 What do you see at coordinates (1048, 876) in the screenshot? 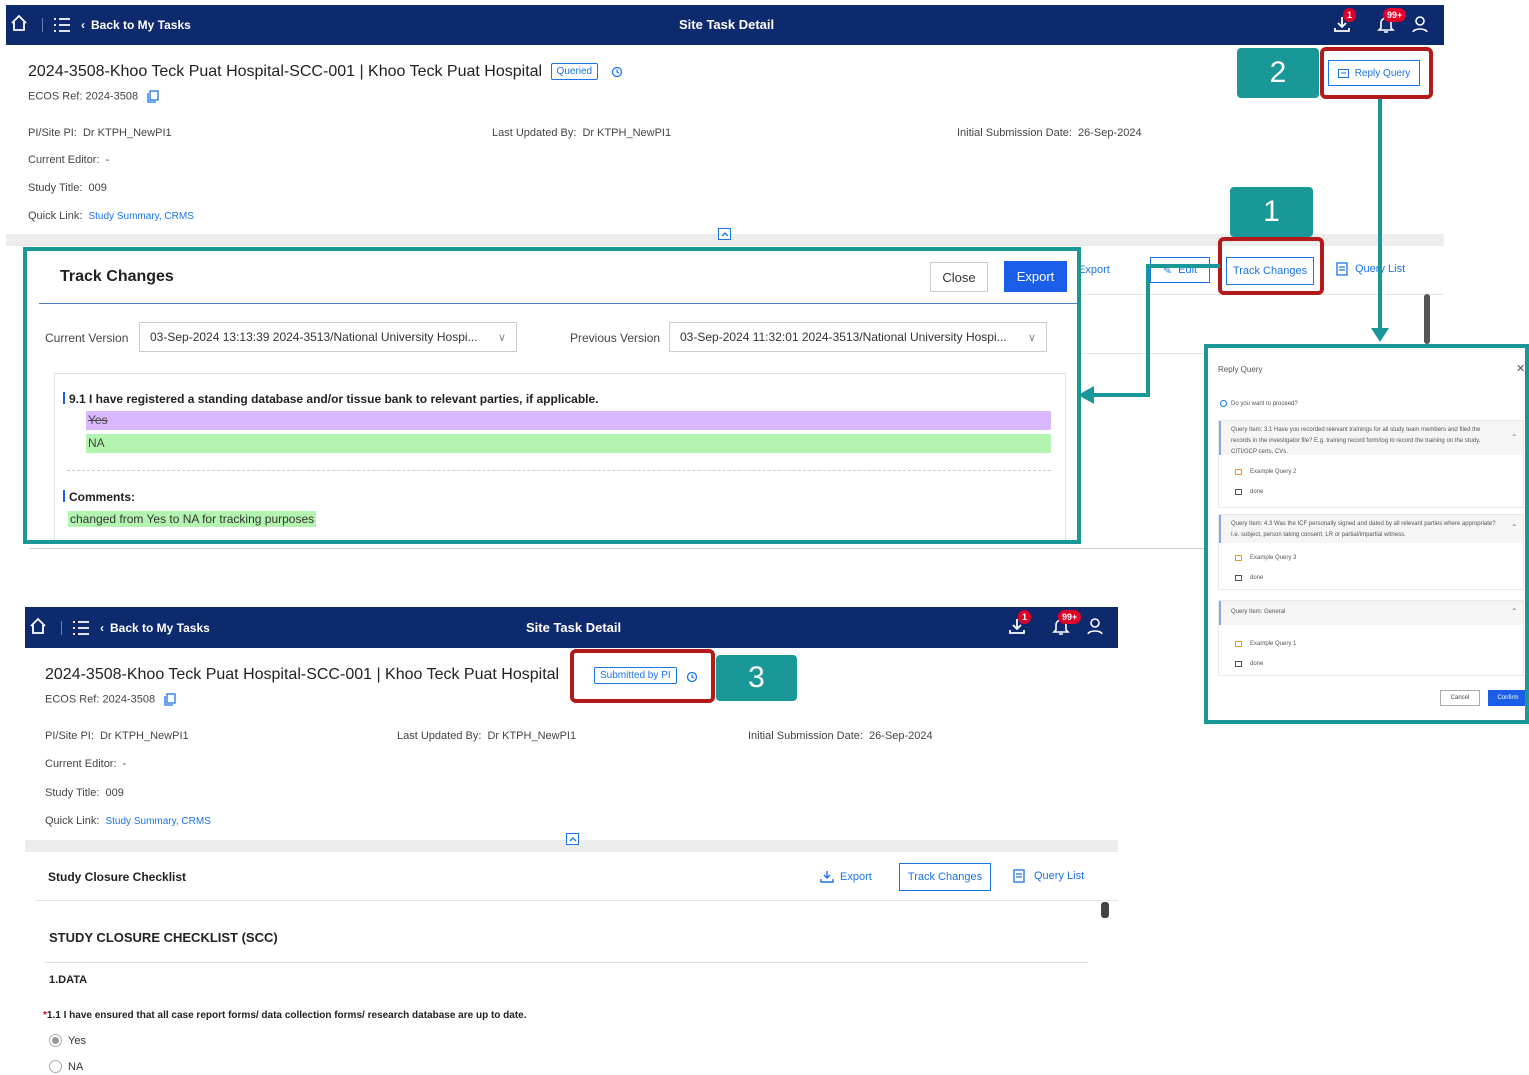
I see `bottom-query-list-button: Query List` at bounding box center [1048, 876].